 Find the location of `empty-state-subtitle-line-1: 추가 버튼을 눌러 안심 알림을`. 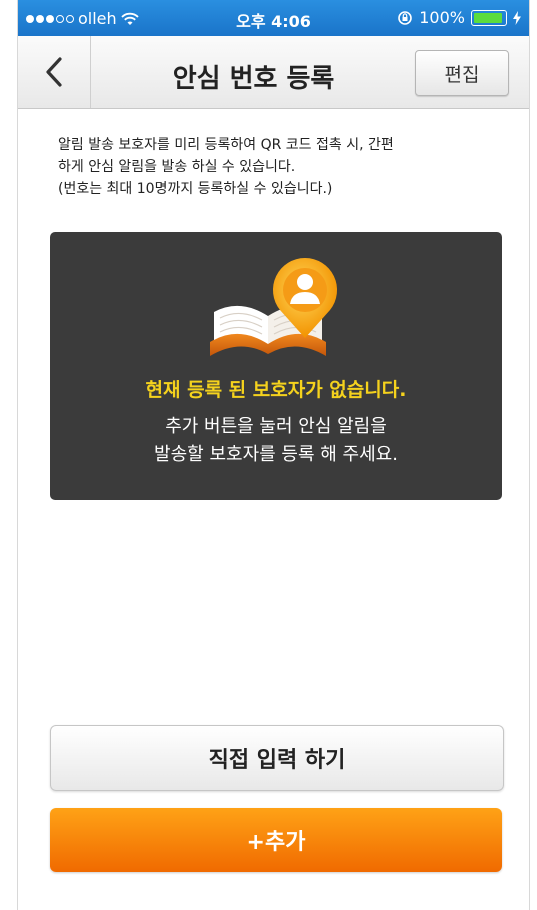

empty-state-subtitle-line-1: 추가 버튼을 눌러 안심 알림을 is located at coordinates (276, 426).